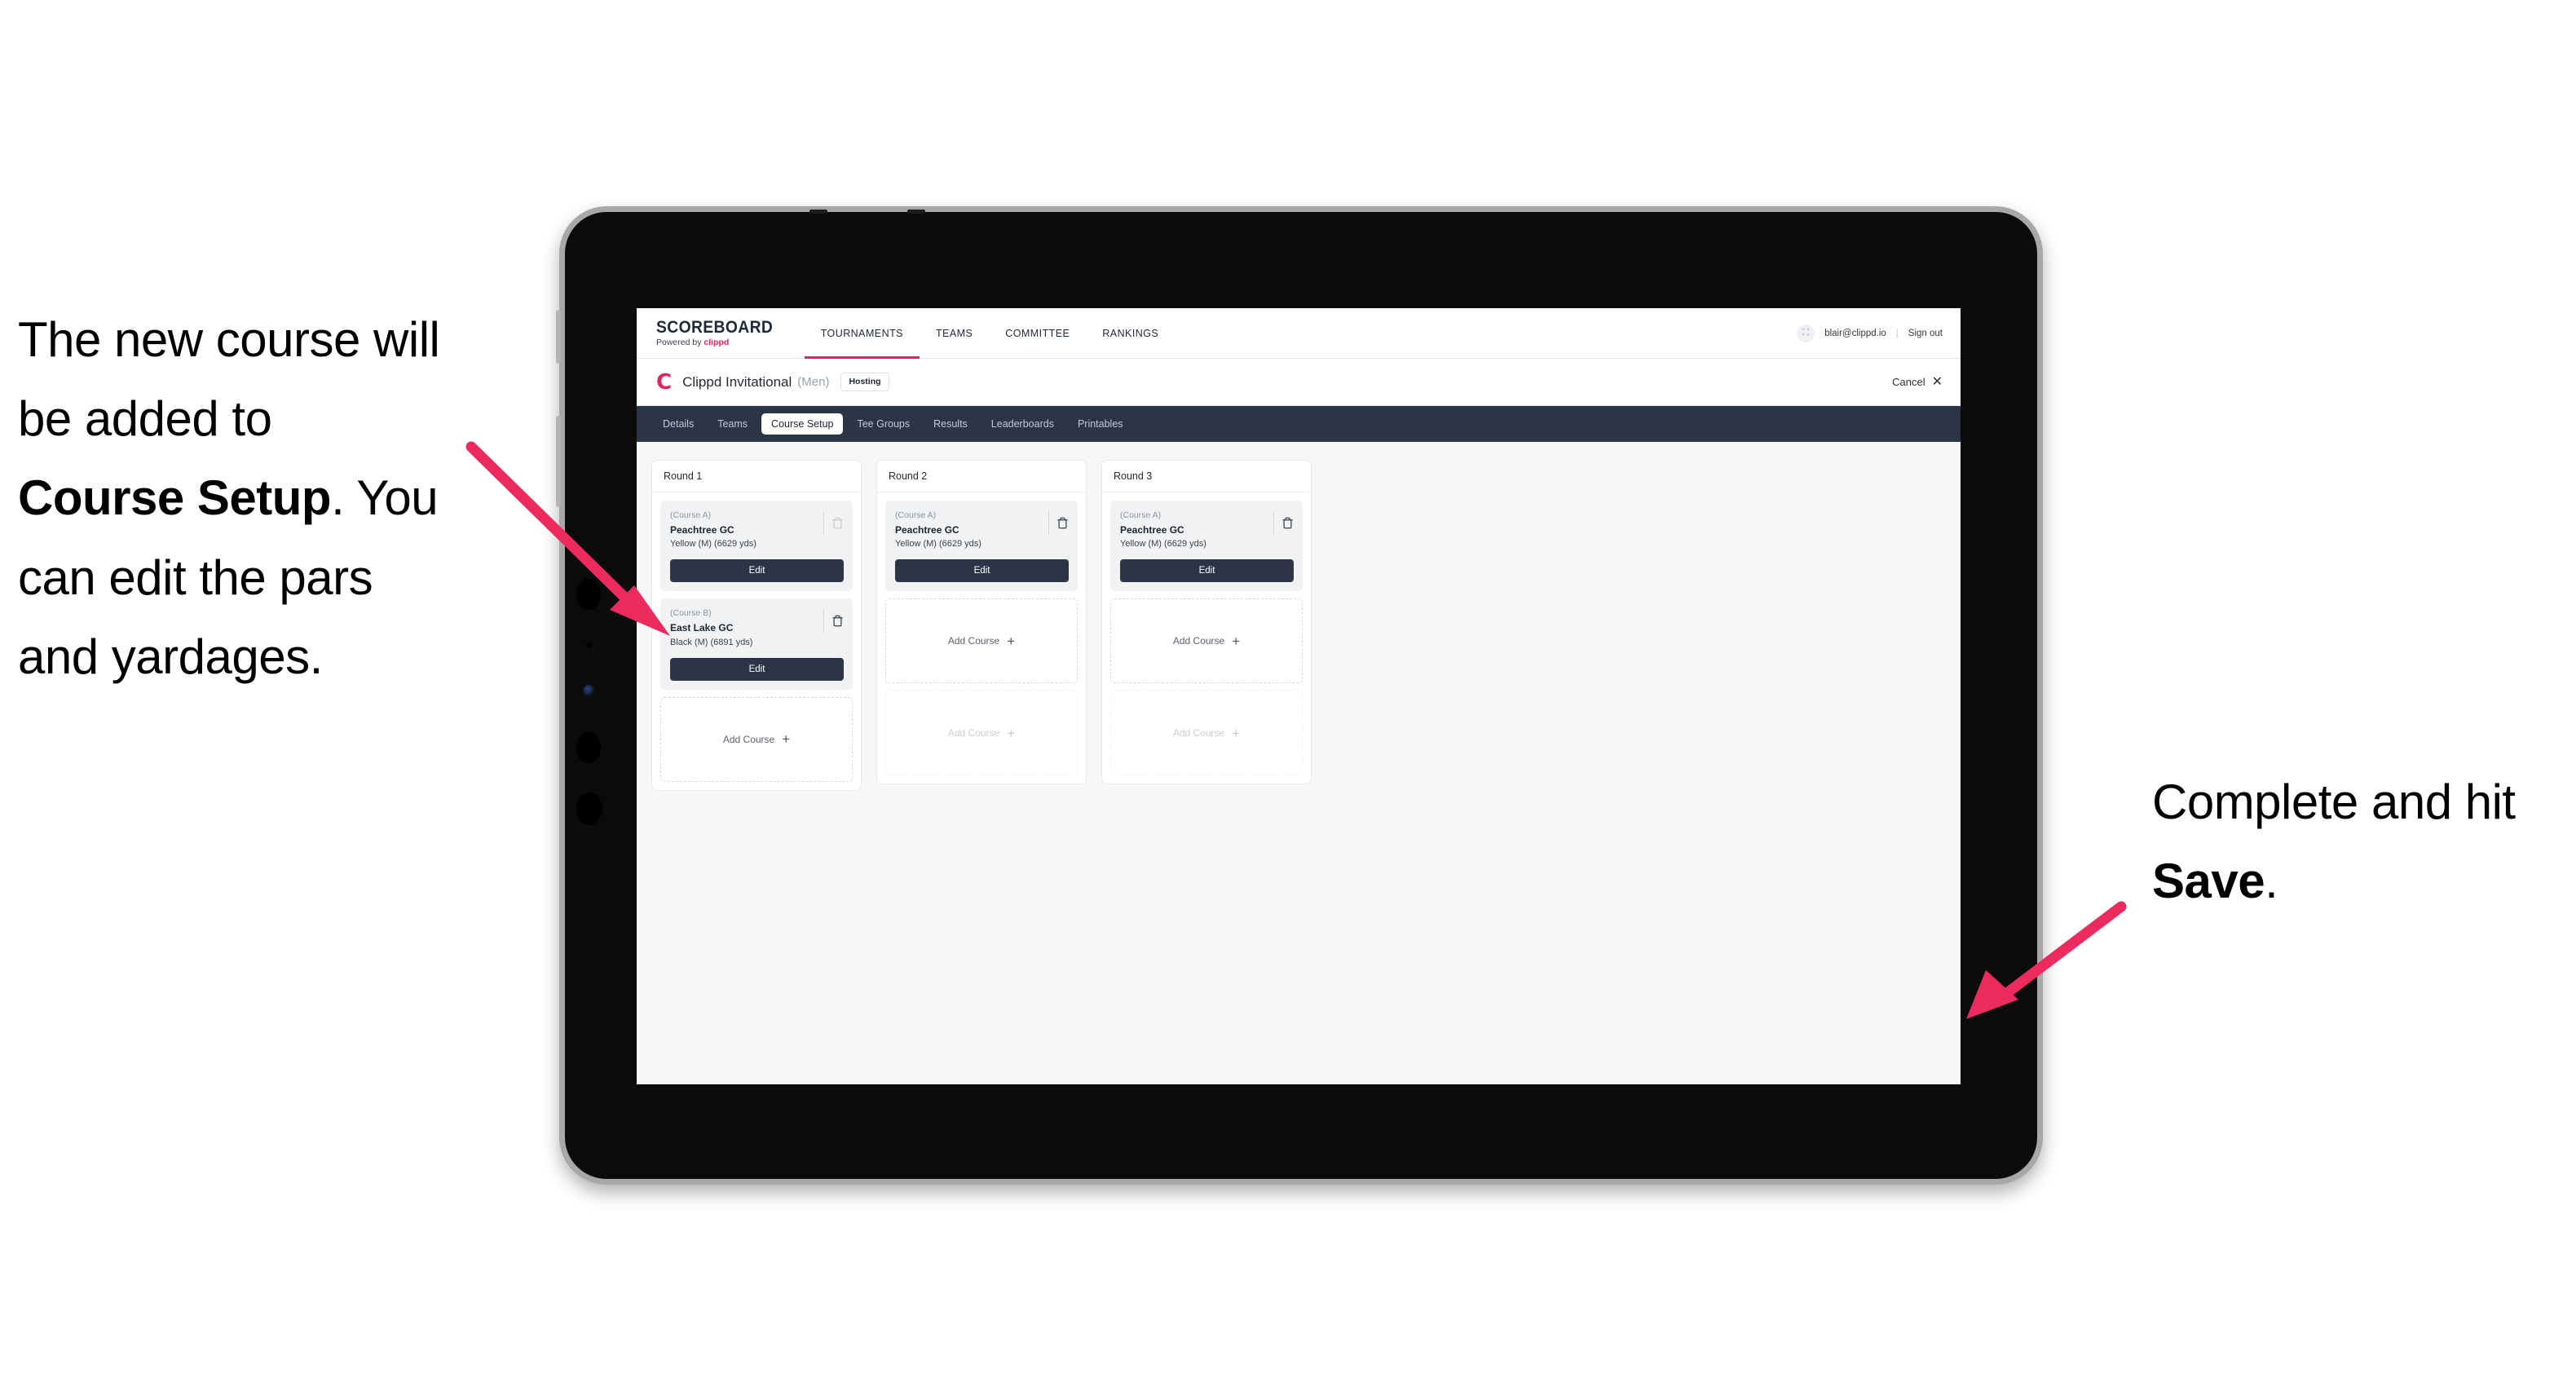 The image size is (2576, 1386). What do you see at coordinates (715, 328) in the screenshot?
I see `brand-wordmark: SCOREBOARD` at bounding box center [715, 328].